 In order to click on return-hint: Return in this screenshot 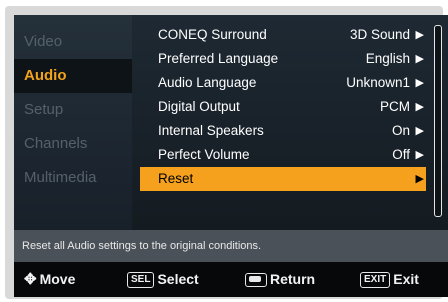, I will do `click(280, 279)`.